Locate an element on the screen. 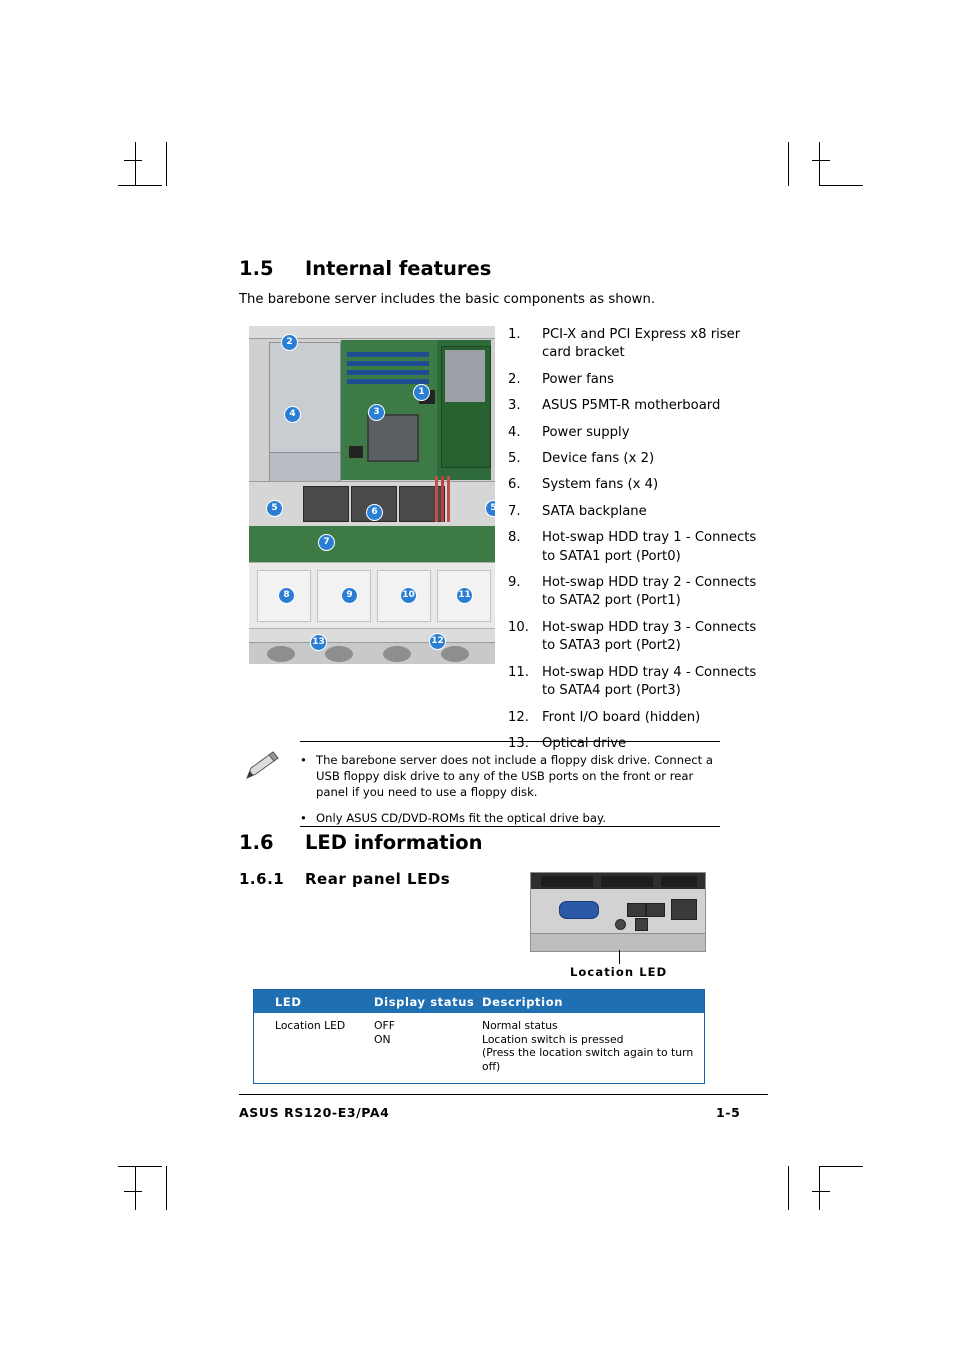 Image resolution: width=954 pixels, height=1351 pixels. list-item-number: 2. is located at coordinates (514, 379).